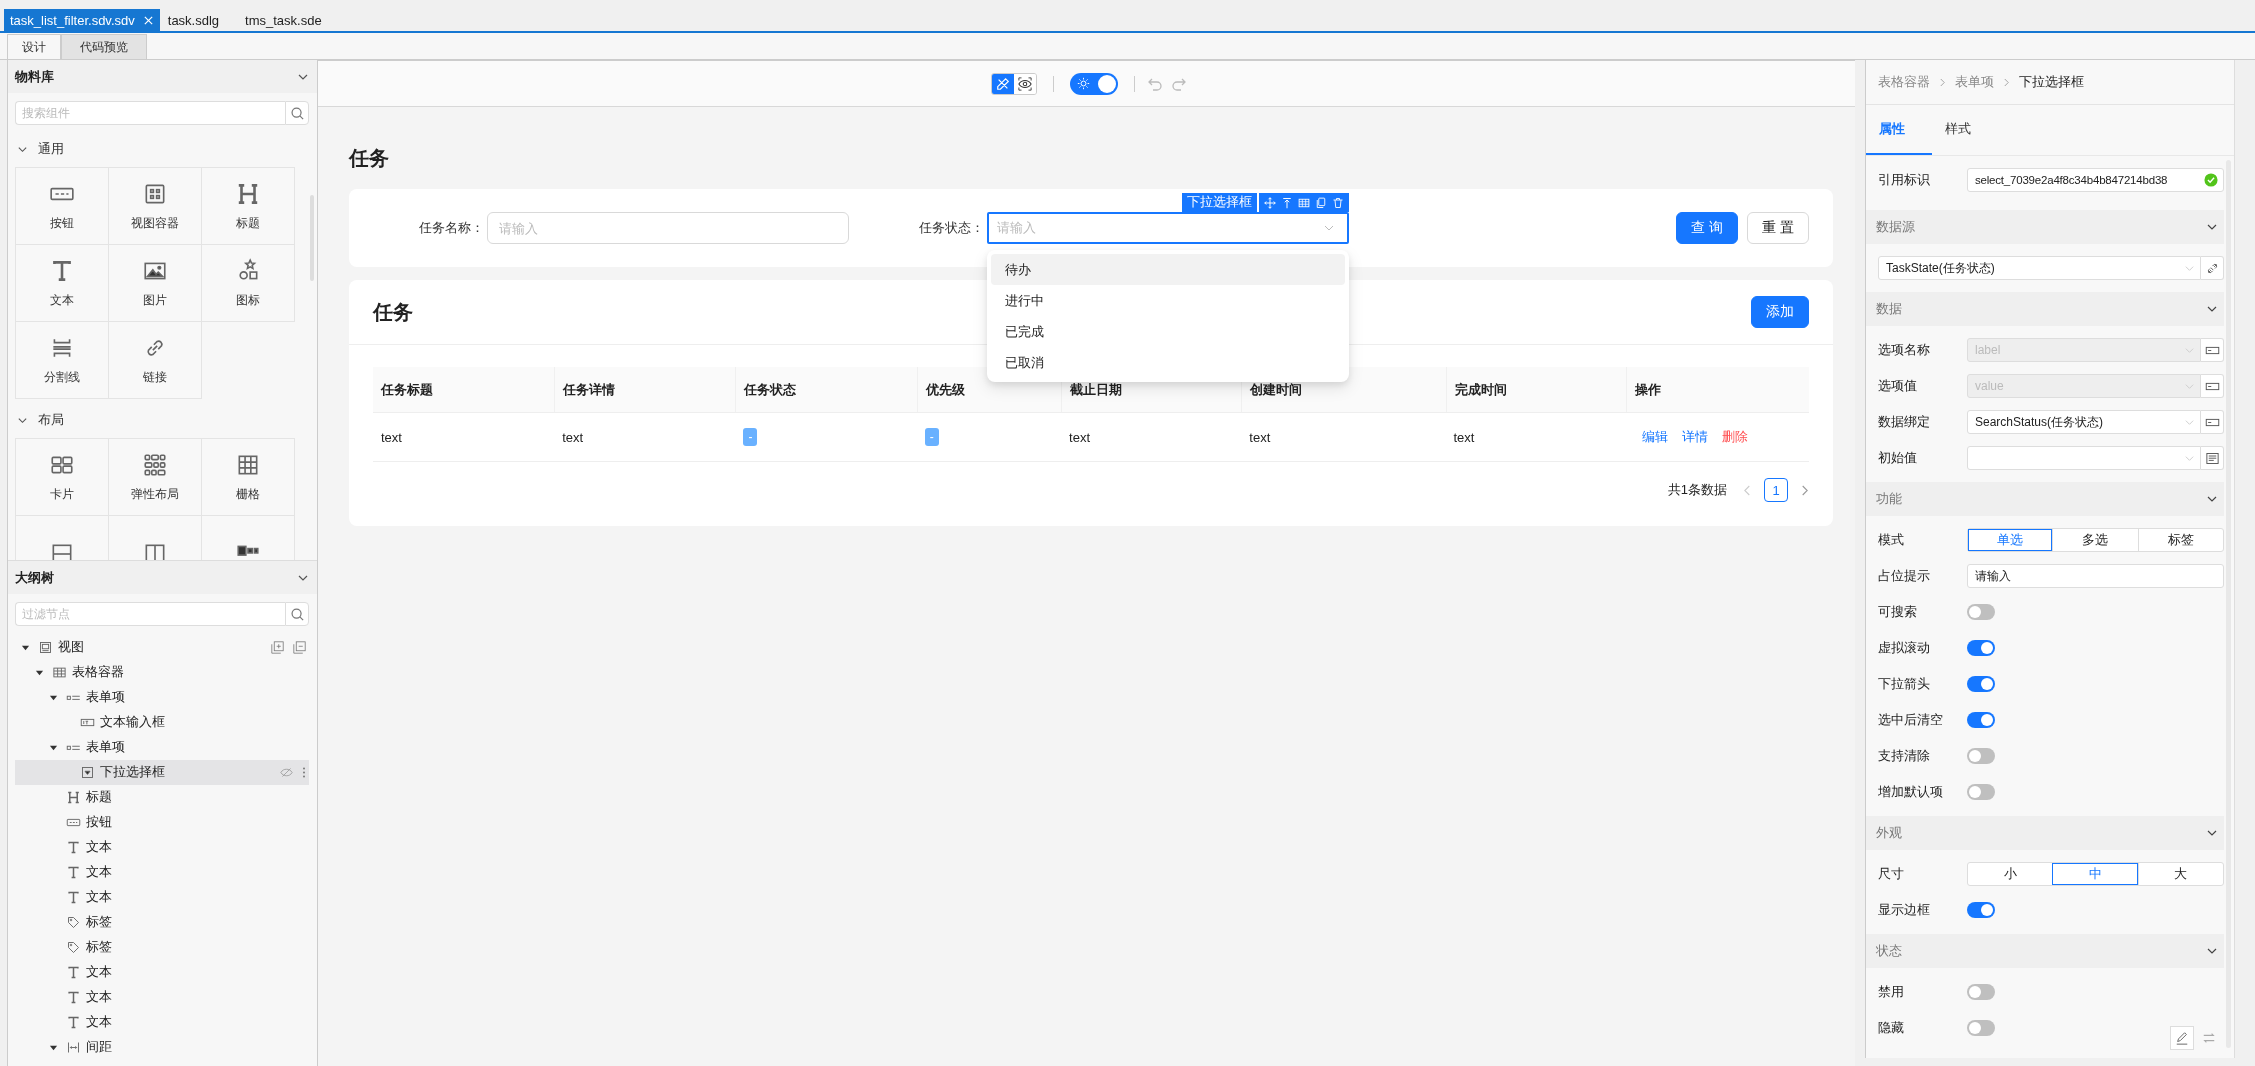 The image size is (2255, 1066). I want to click on section-header: 数据, so click(2045, 309).